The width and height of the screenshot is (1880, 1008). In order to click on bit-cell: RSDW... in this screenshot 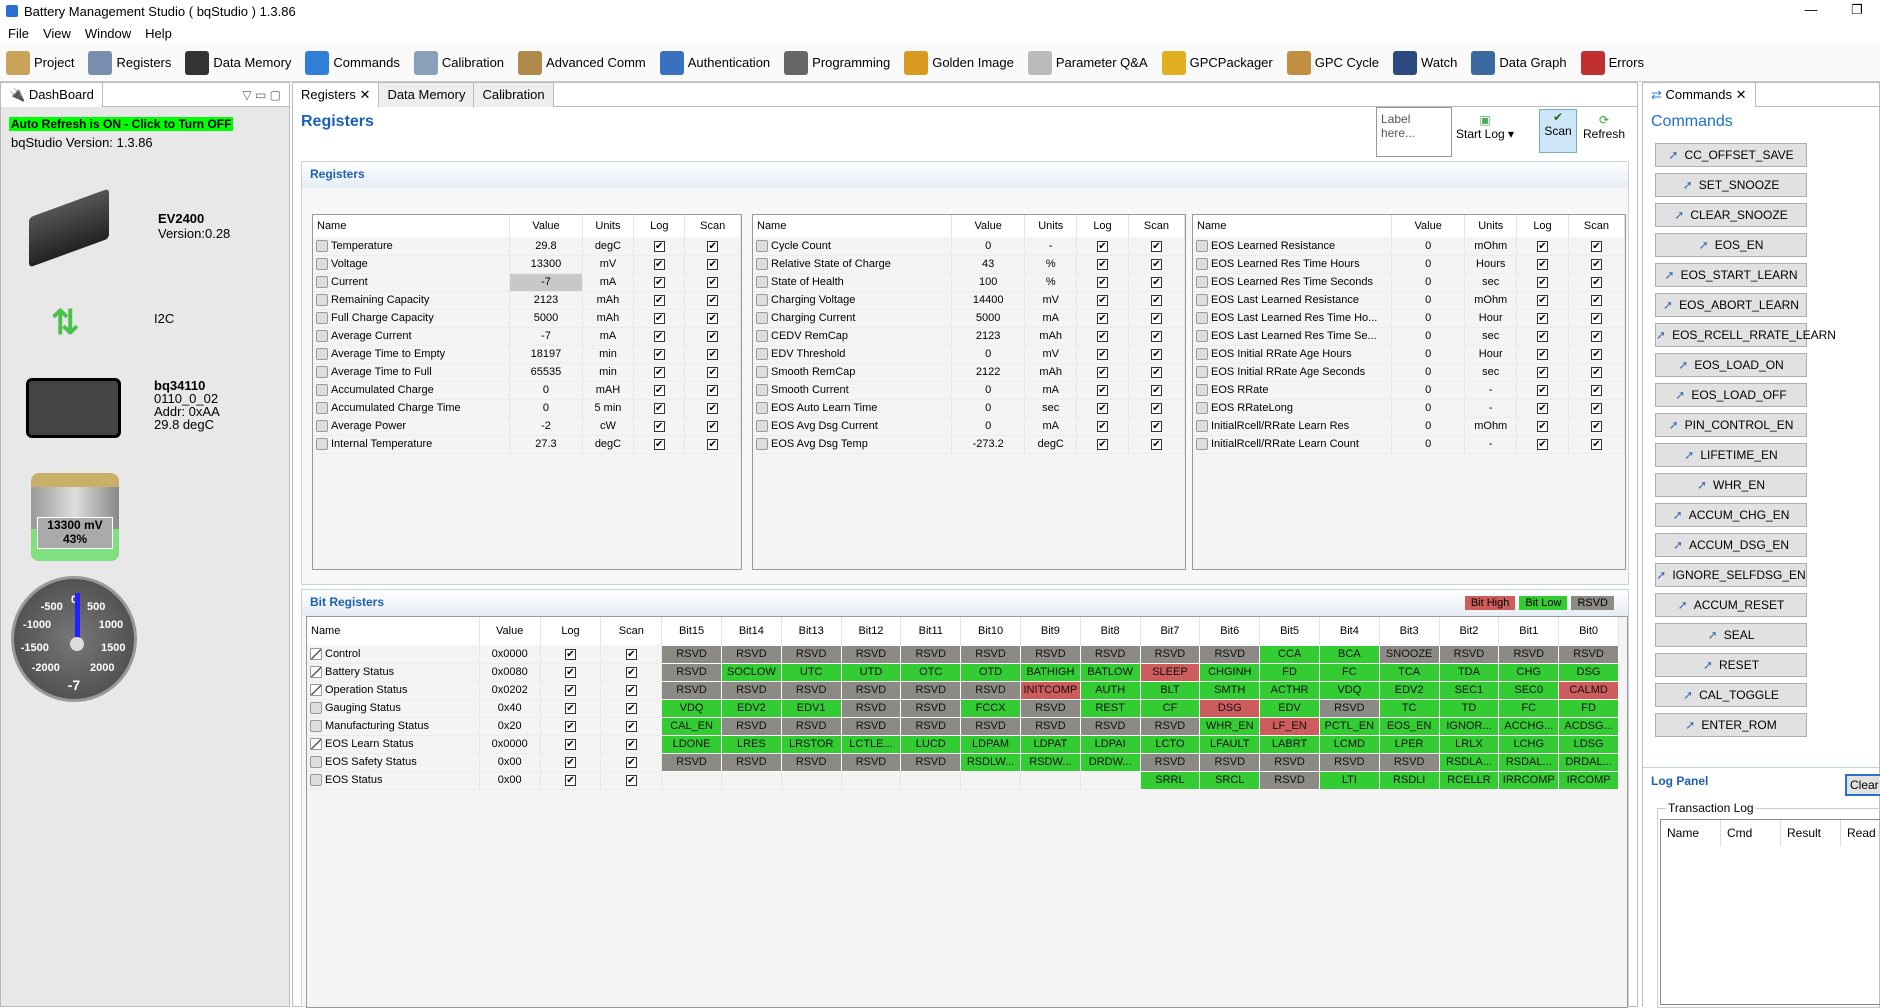, I will do `click(1050, 762)`.